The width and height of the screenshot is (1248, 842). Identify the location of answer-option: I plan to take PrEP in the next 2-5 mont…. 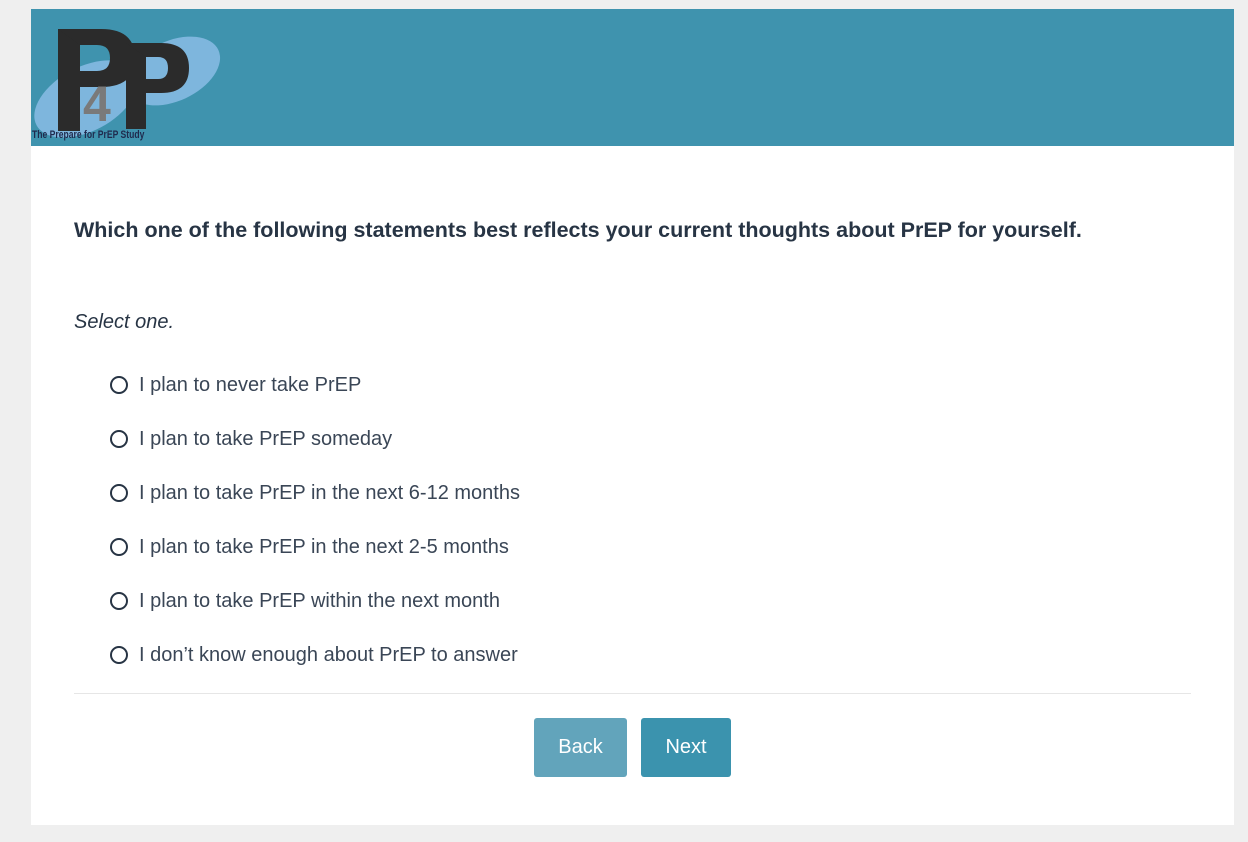
(315, 547).